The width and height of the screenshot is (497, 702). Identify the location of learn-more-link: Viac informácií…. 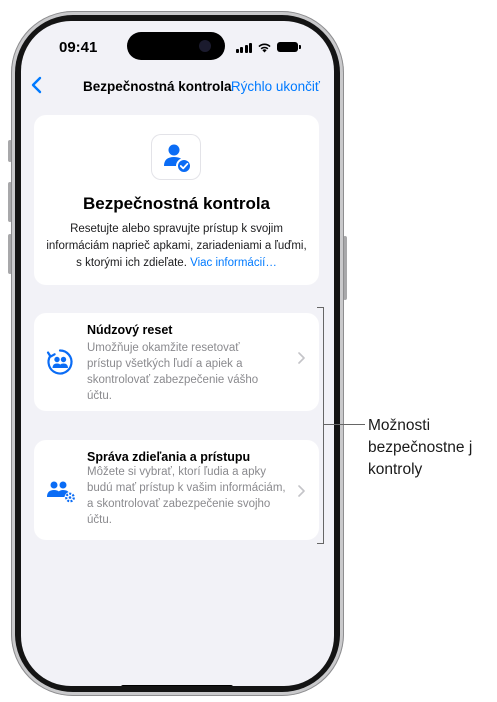
(233, 263).